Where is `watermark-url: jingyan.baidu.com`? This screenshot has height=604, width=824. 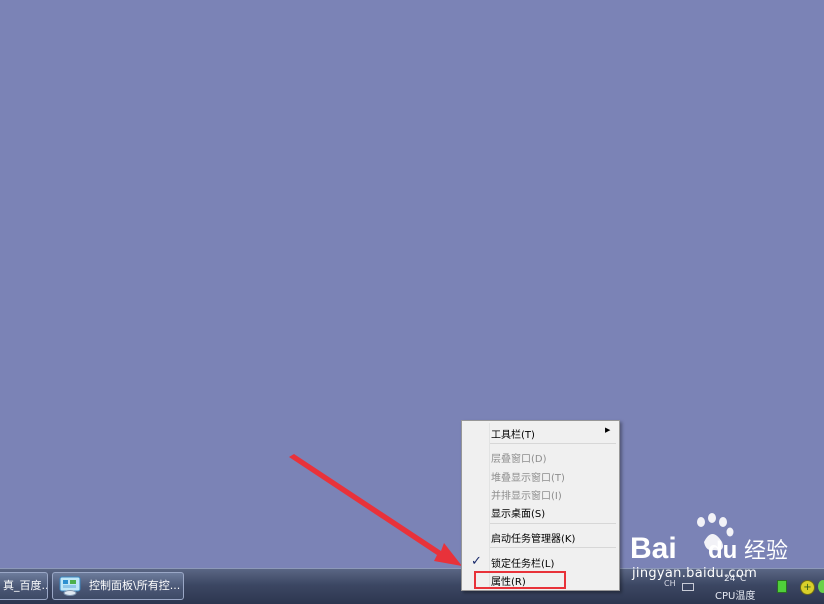 watermark-url: jingyan.baidu.com is located at coordinates (695, 573).